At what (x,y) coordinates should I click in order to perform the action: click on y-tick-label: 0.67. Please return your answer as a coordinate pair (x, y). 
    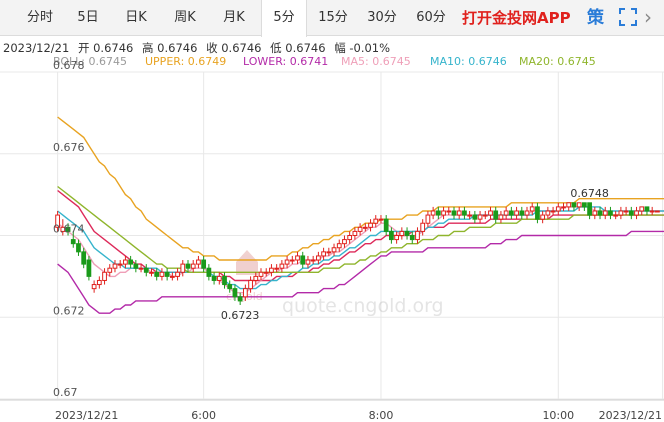
    Looking at the image, I should click on (65, 392).